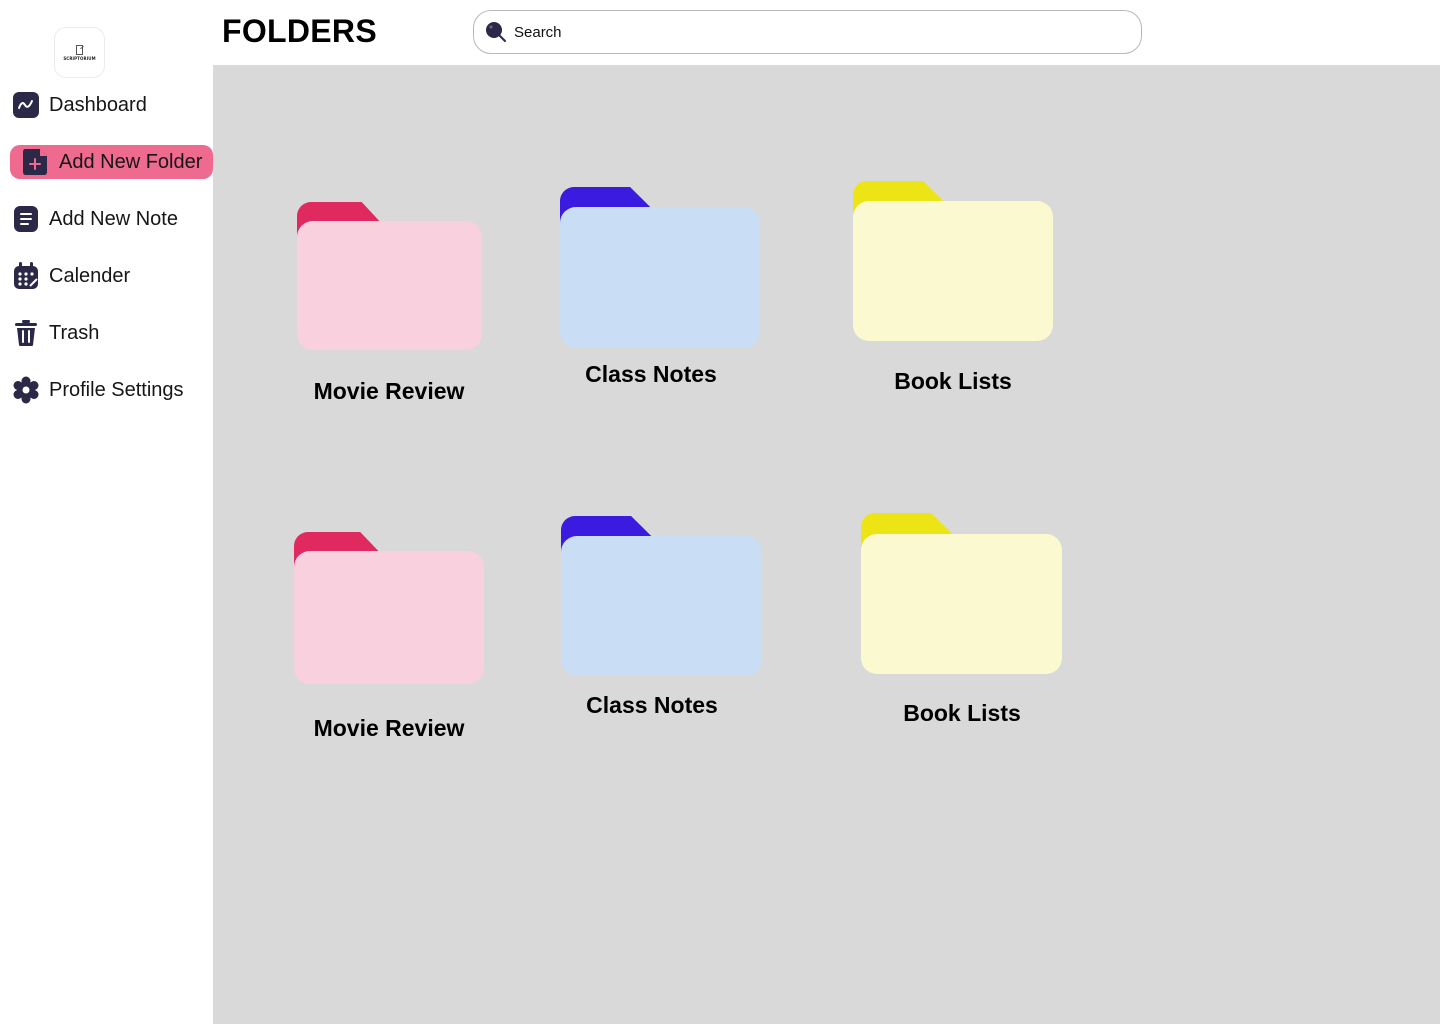  I want to click on sidebar-item-profile-settings: Profile Settings, so click(111, 390).